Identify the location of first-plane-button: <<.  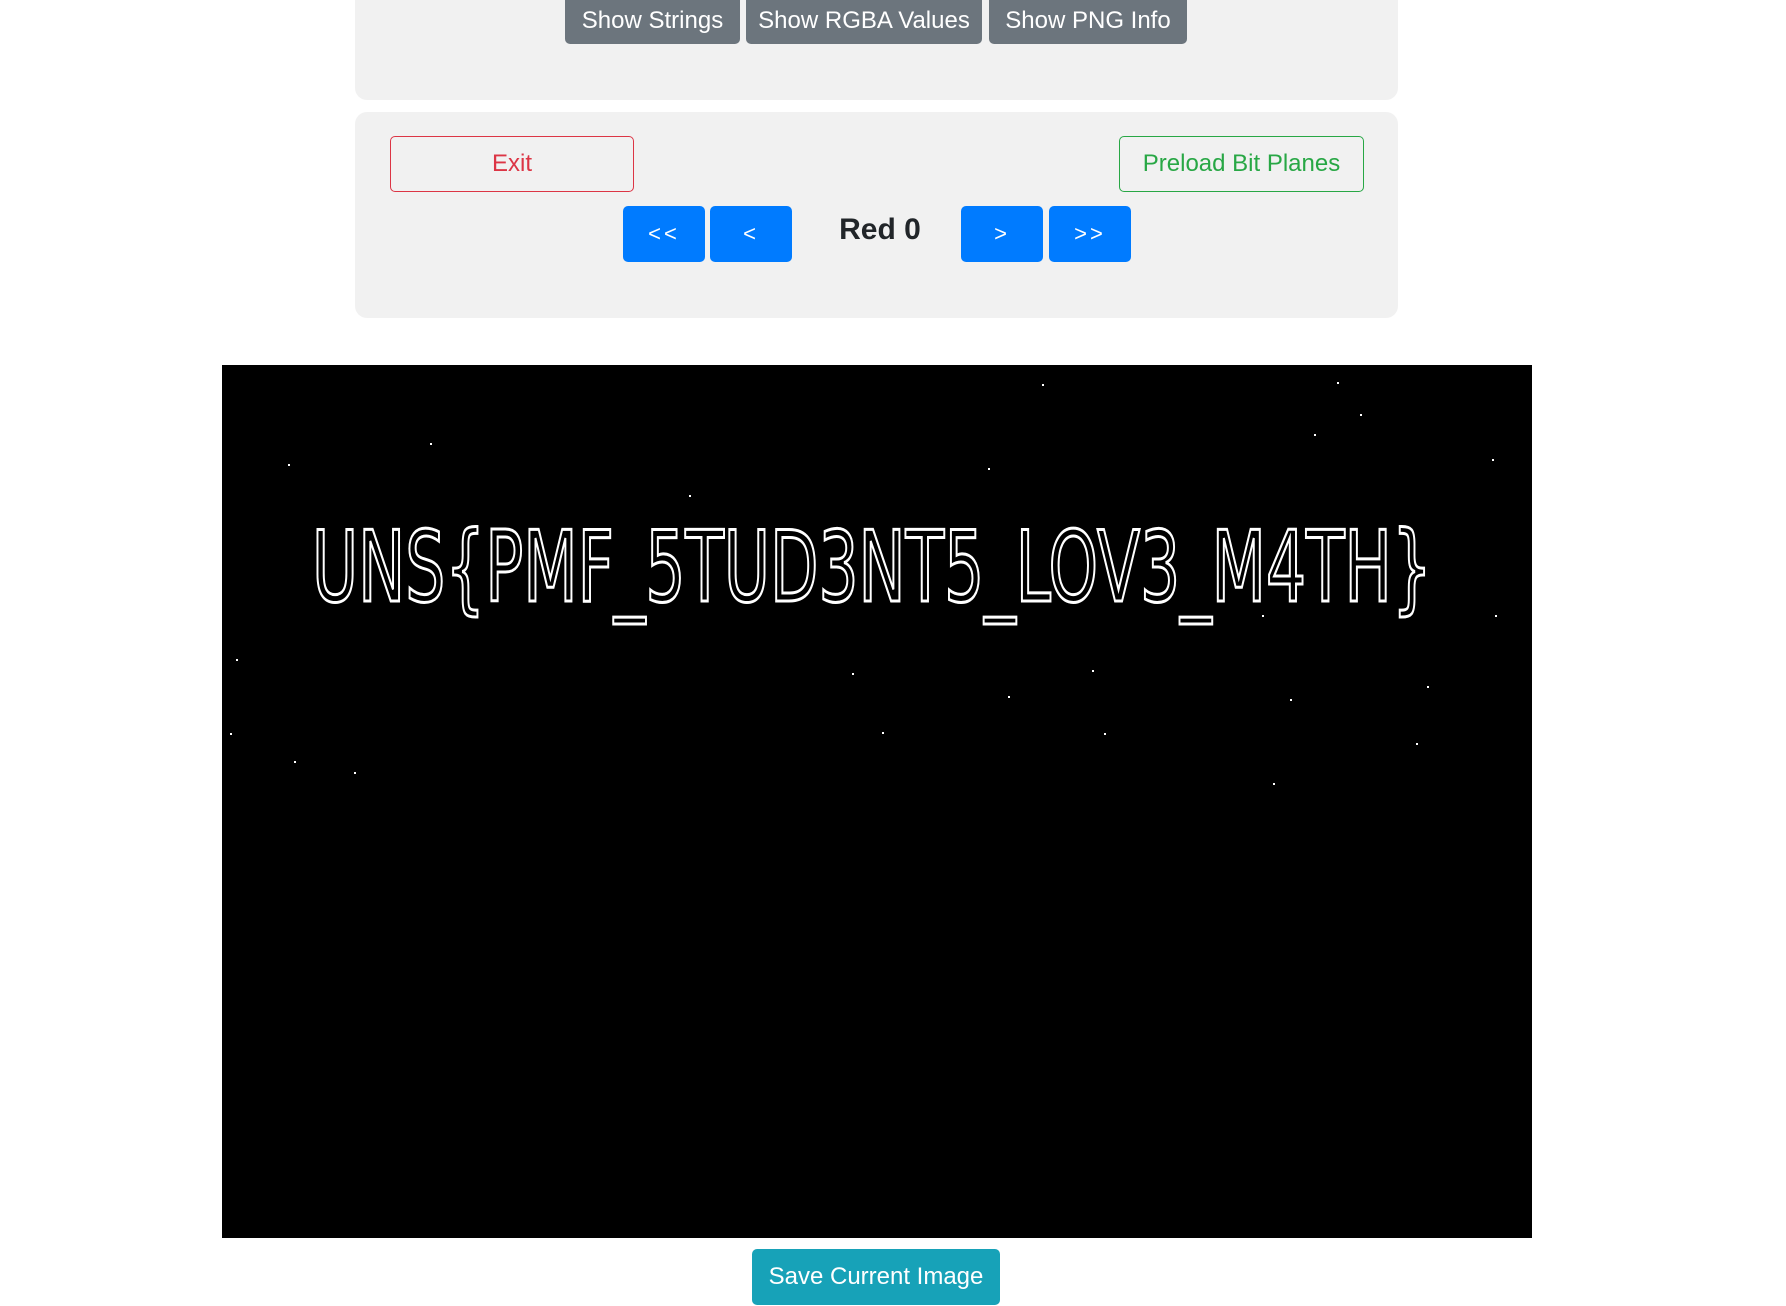
(664, 234).